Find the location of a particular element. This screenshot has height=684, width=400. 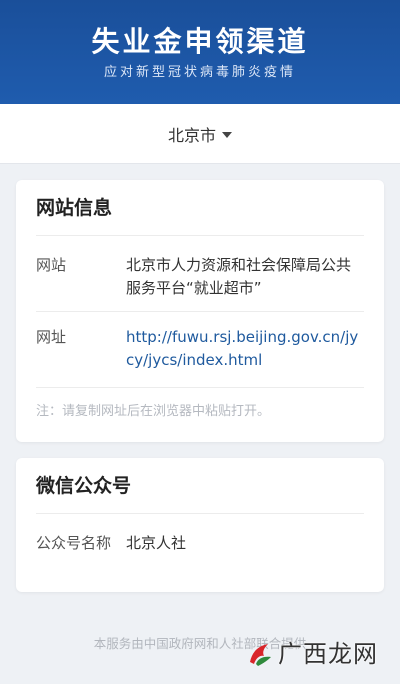

wechat-card-title: 微信公众号 is located at coordinates (200, 486).